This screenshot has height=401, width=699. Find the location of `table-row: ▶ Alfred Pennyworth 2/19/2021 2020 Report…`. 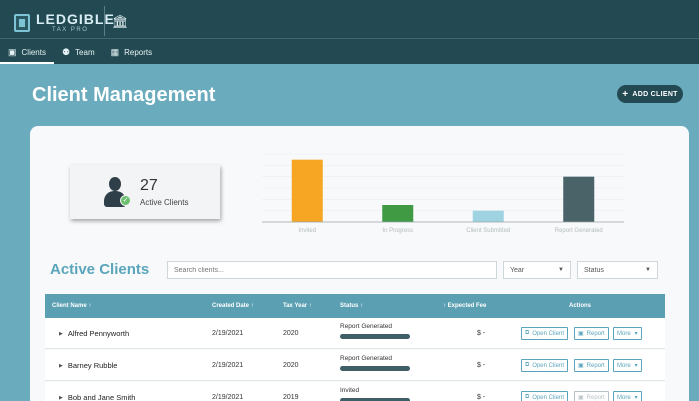

table-row: ▶ Alfred Pennyworth 2/19/2021 2020 Report… is located at coordinates (355, 333).